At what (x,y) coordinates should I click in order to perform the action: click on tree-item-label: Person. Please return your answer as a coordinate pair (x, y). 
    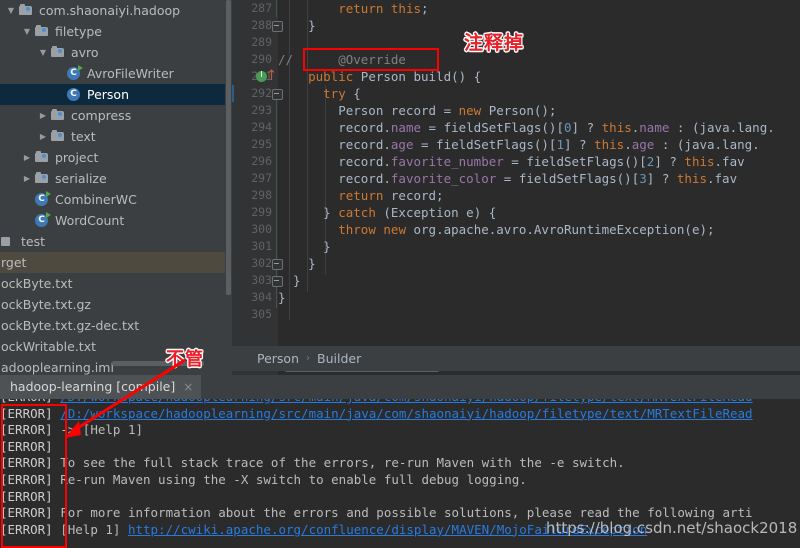
    Looking at the image, I should click on (108, 94).